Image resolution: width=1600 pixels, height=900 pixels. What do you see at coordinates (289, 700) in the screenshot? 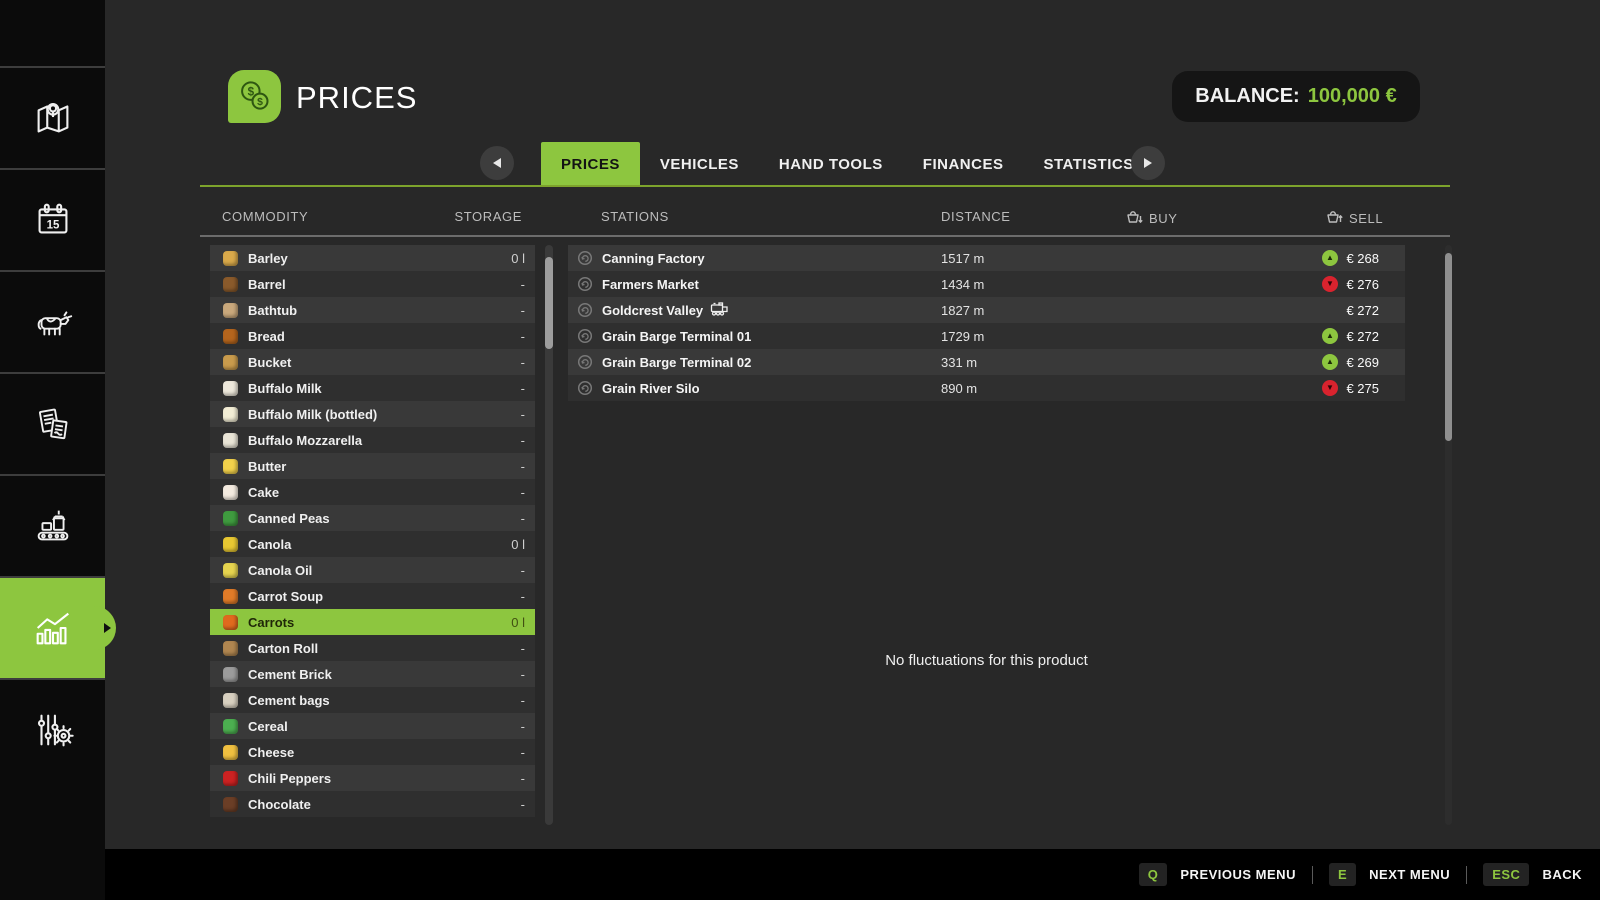
I see `commodity-name: Cement bags` at bounding box center [289, 700].